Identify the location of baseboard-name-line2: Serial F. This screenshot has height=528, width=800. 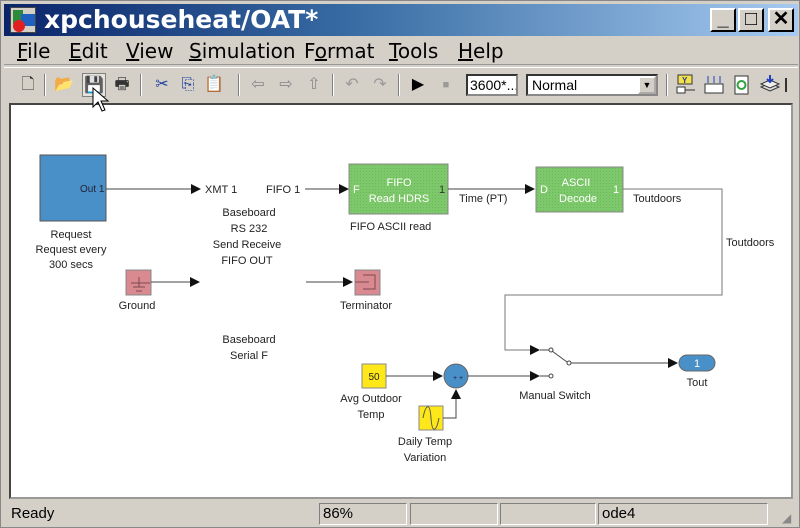
(249, 356).